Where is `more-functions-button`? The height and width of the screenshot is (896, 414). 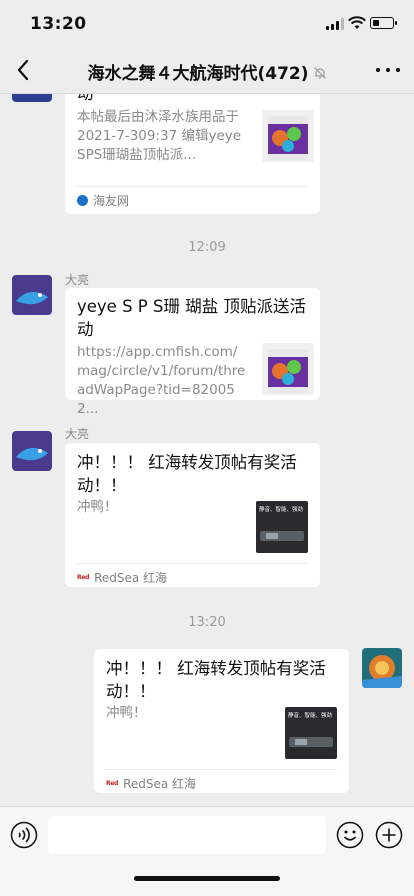
more-functions-button is located at coordinates (389, 835).